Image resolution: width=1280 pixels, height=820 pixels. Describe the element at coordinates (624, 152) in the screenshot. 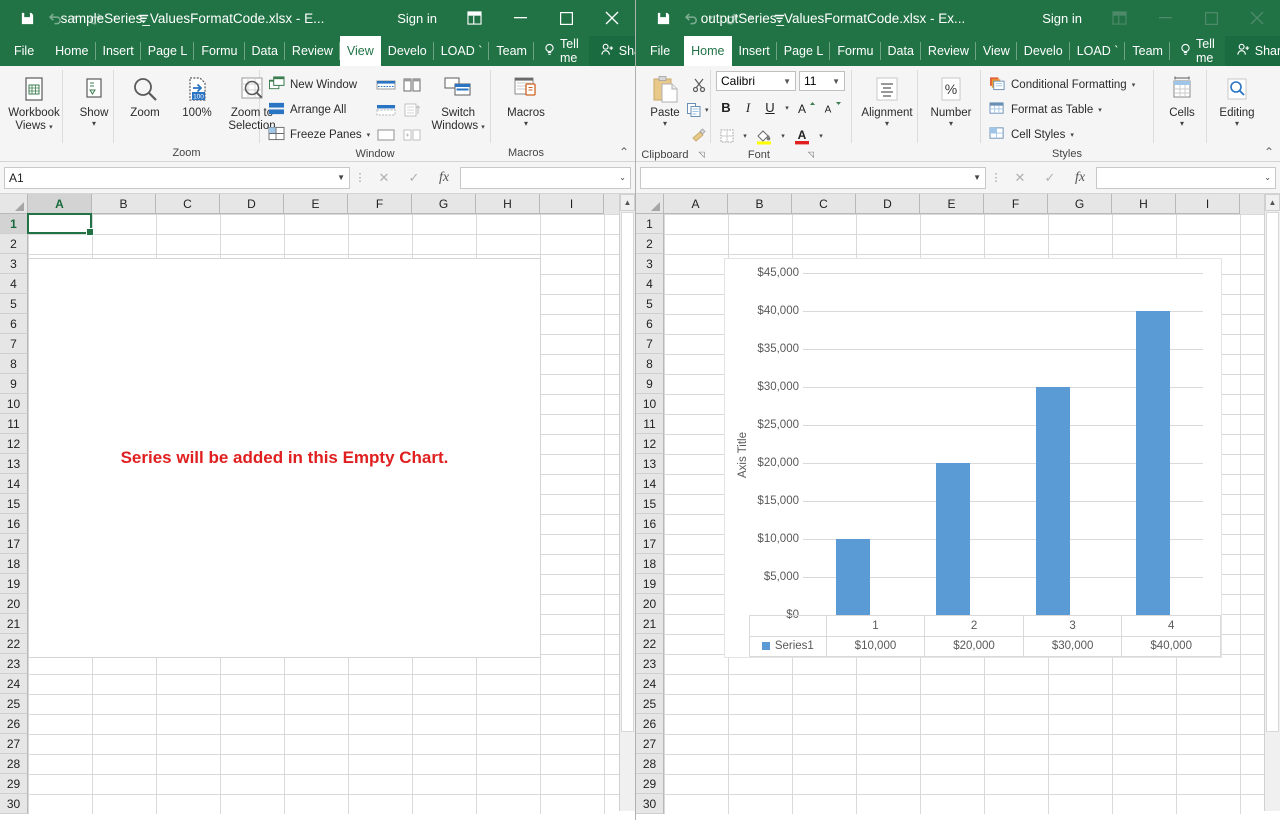

I see `collapse-ribbon-button-left: ⌃` at that location.